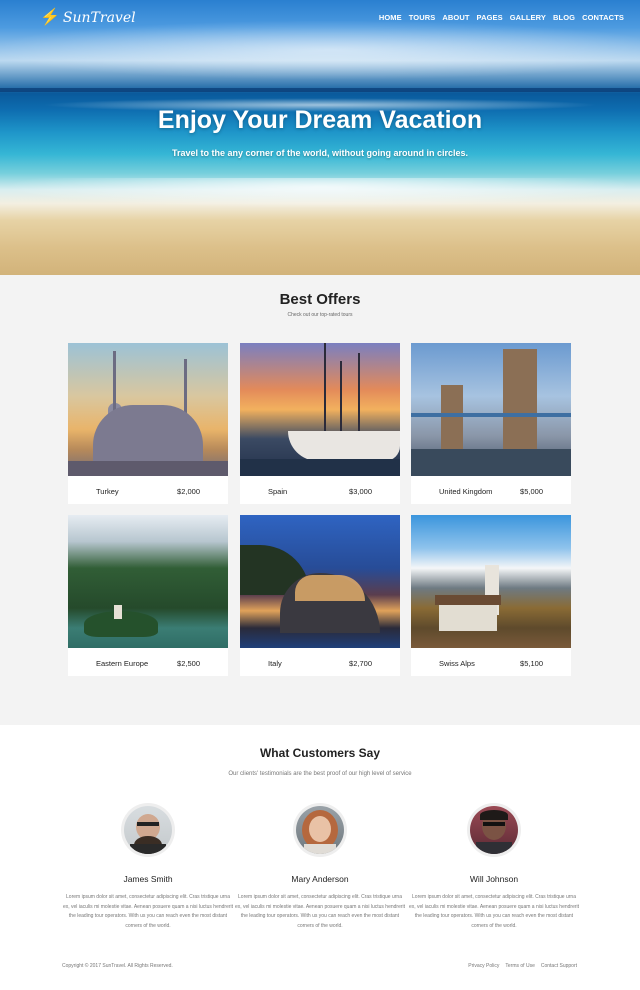  I want to click on nav-about: ABOUT, so click(455, 17).